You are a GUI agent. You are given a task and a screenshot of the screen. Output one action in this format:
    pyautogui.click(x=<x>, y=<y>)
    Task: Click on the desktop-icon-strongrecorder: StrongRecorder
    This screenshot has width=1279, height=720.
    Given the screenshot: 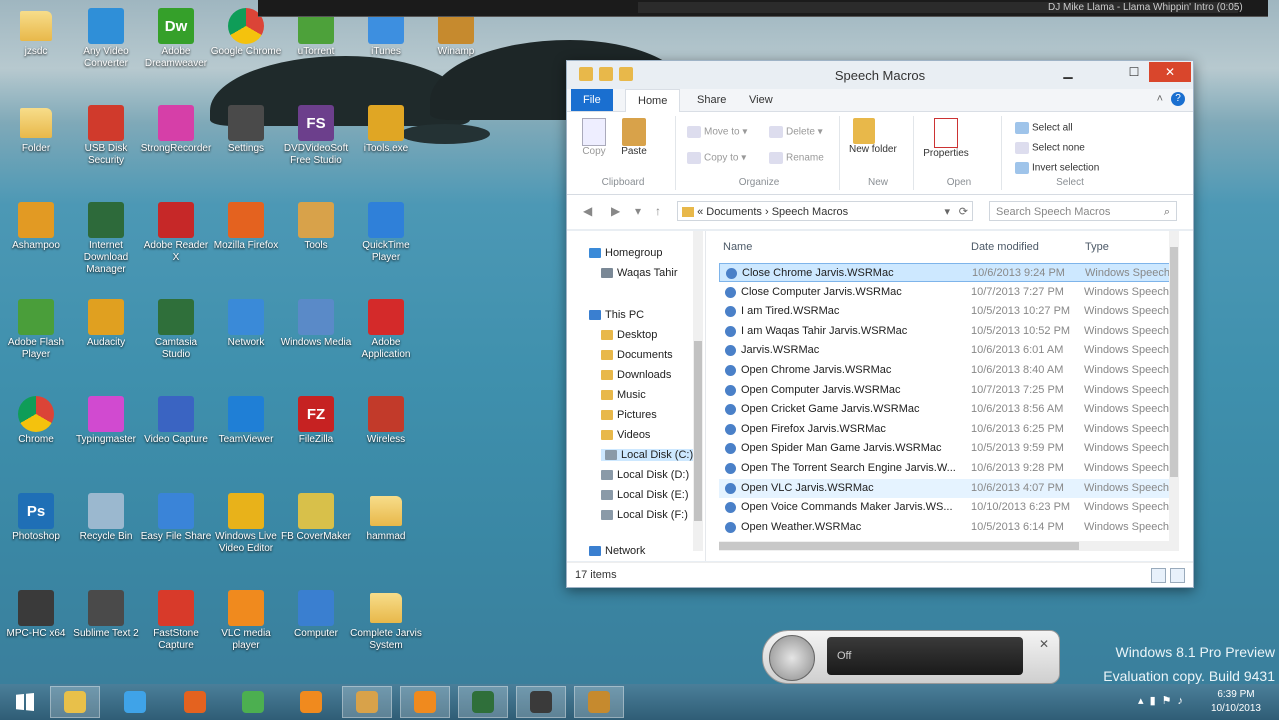 What is the action you would take?
    pyautogui.click(x=176, y=129)
    